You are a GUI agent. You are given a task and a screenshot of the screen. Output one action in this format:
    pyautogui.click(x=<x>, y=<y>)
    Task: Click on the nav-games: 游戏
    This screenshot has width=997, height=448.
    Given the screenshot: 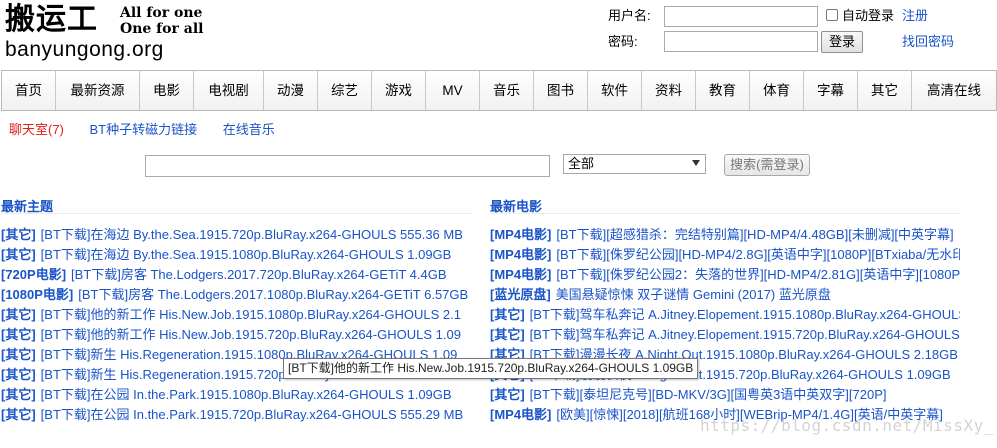 What is the action you would take?
    pyautogui.click(x=399, y=90)
    